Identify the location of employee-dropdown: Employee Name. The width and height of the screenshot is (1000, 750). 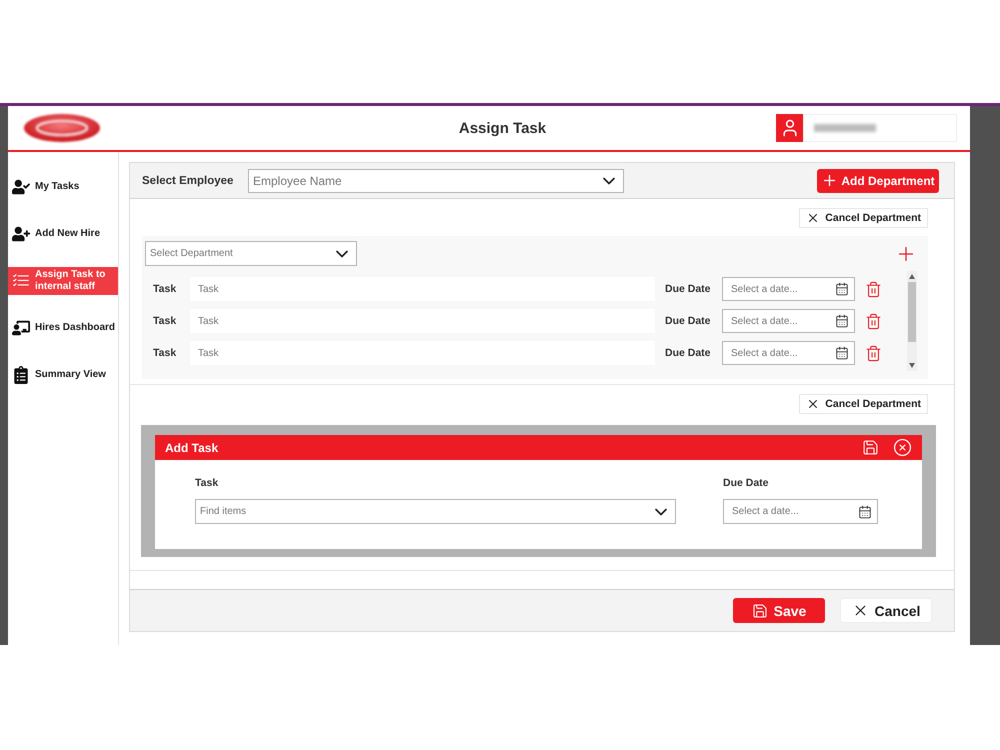
(436, 180).